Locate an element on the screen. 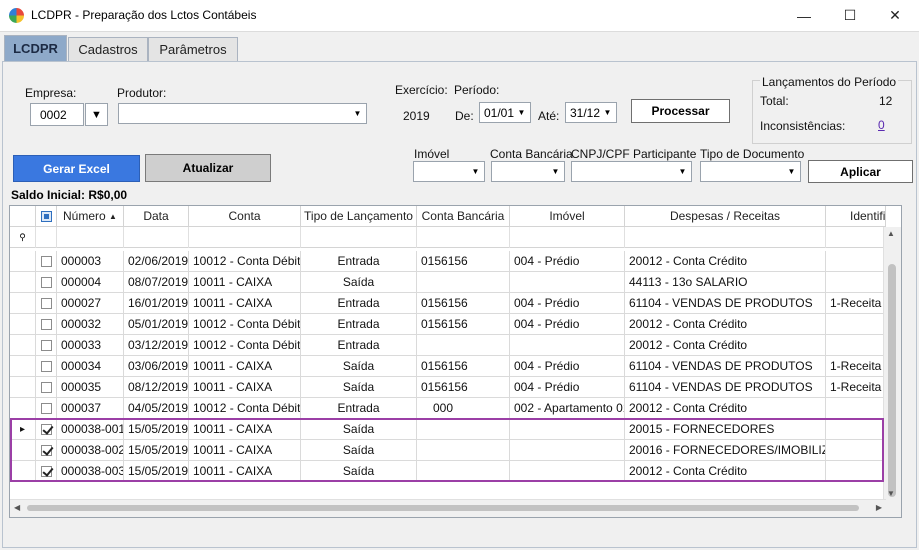 Image resolution: width=919 pixels, height=550 pixels. horizontal-scrollbar: ◀ ▶ is located at coordinates (448, 508).